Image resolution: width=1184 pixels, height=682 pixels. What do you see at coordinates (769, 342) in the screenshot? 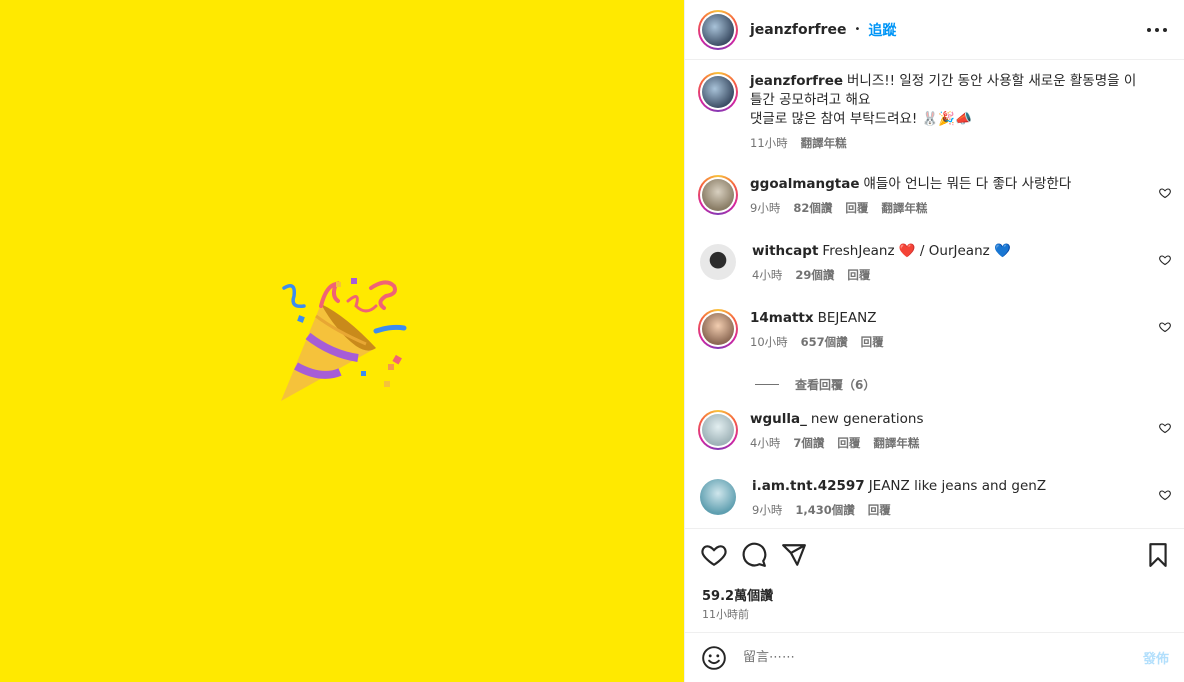
I see `comment-time: 10小時` at bounding box center [769, 342].